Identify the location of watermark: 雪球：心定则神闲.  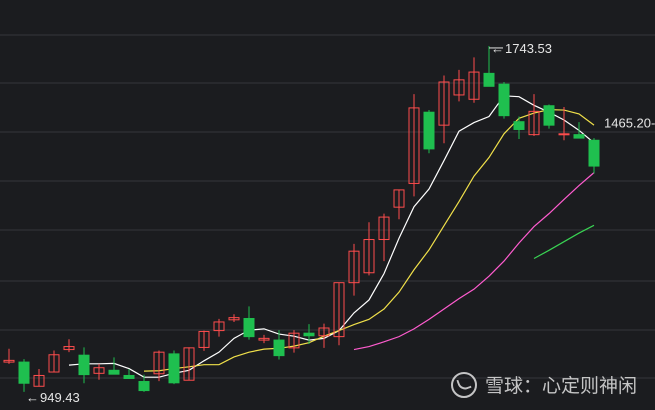
(543, 384).